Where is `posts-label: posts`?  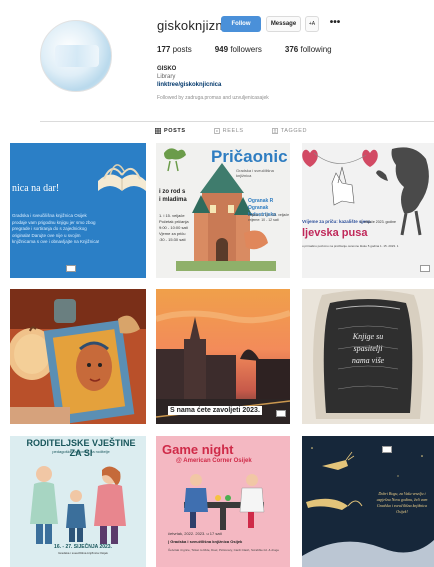 posts-label: posts is located at coordinates (182, 49).